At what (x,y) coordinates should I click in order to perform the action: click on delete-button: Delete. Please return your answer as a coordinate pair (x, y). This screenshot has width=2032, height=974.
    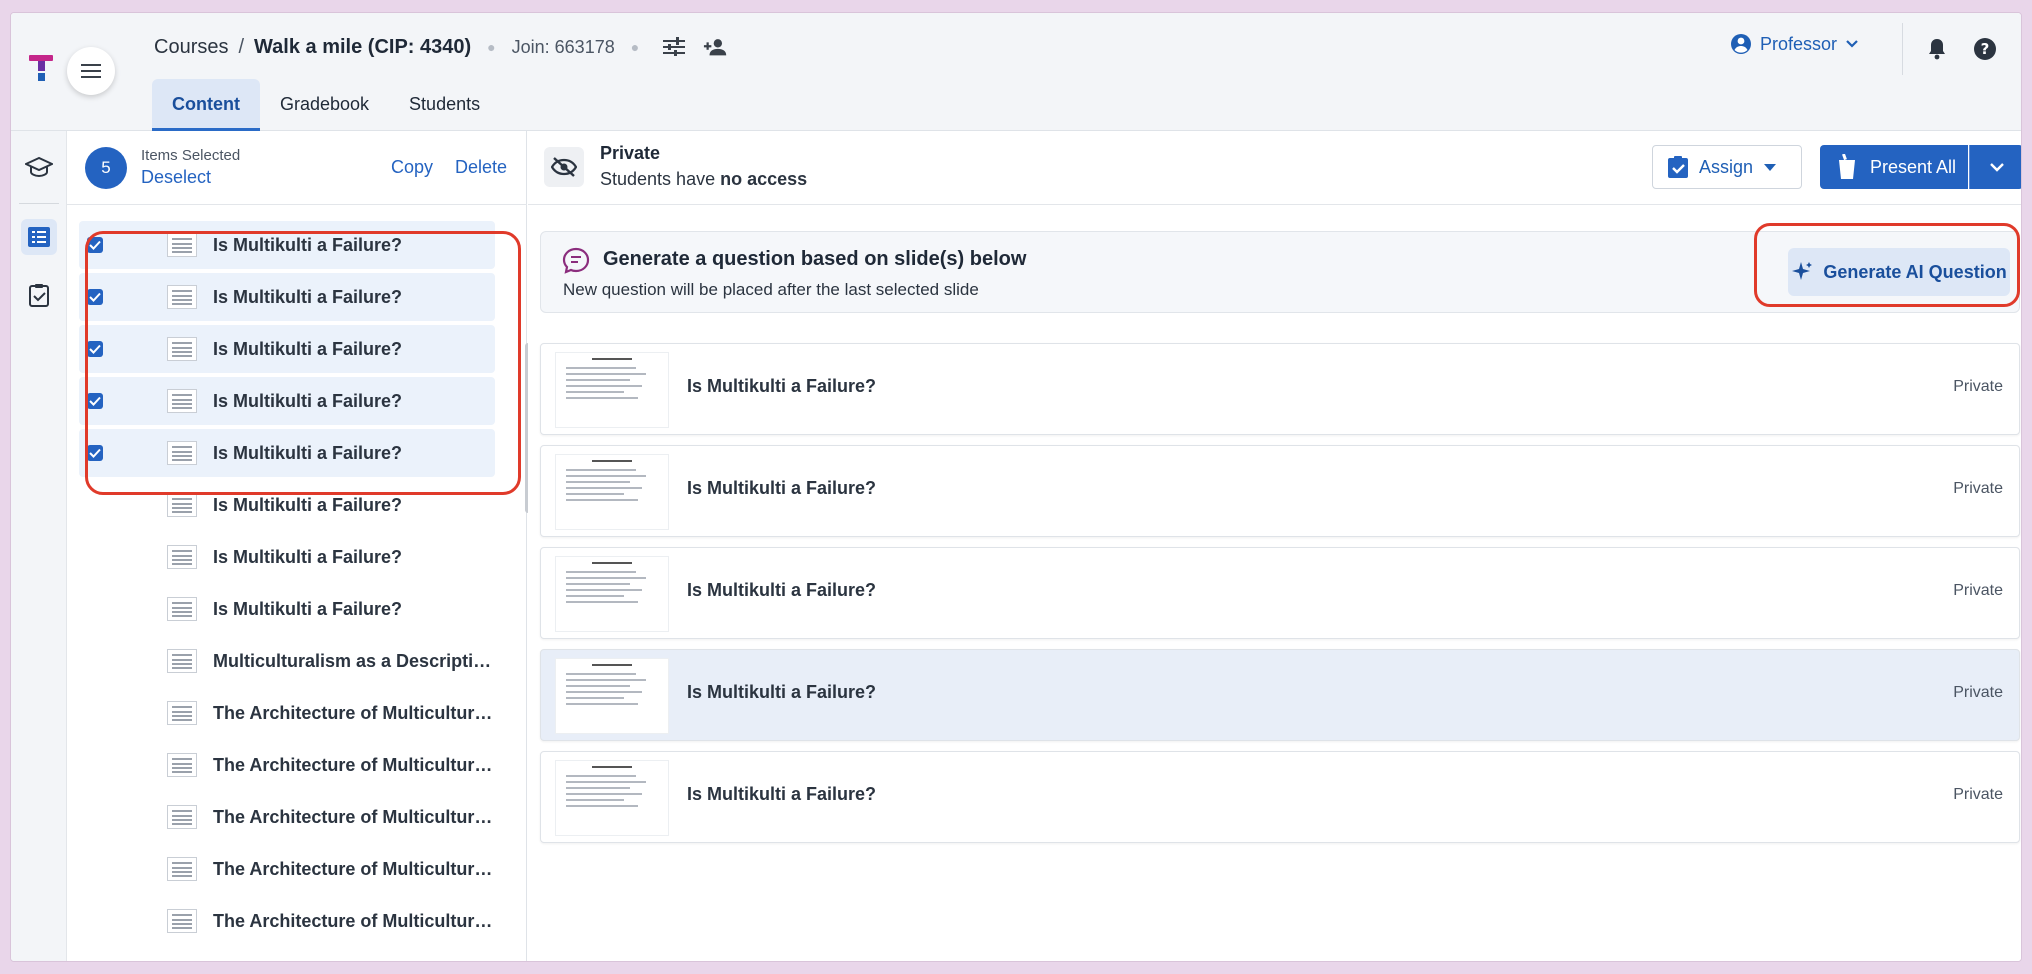
    Looking at the image, I should click on (481, 167).